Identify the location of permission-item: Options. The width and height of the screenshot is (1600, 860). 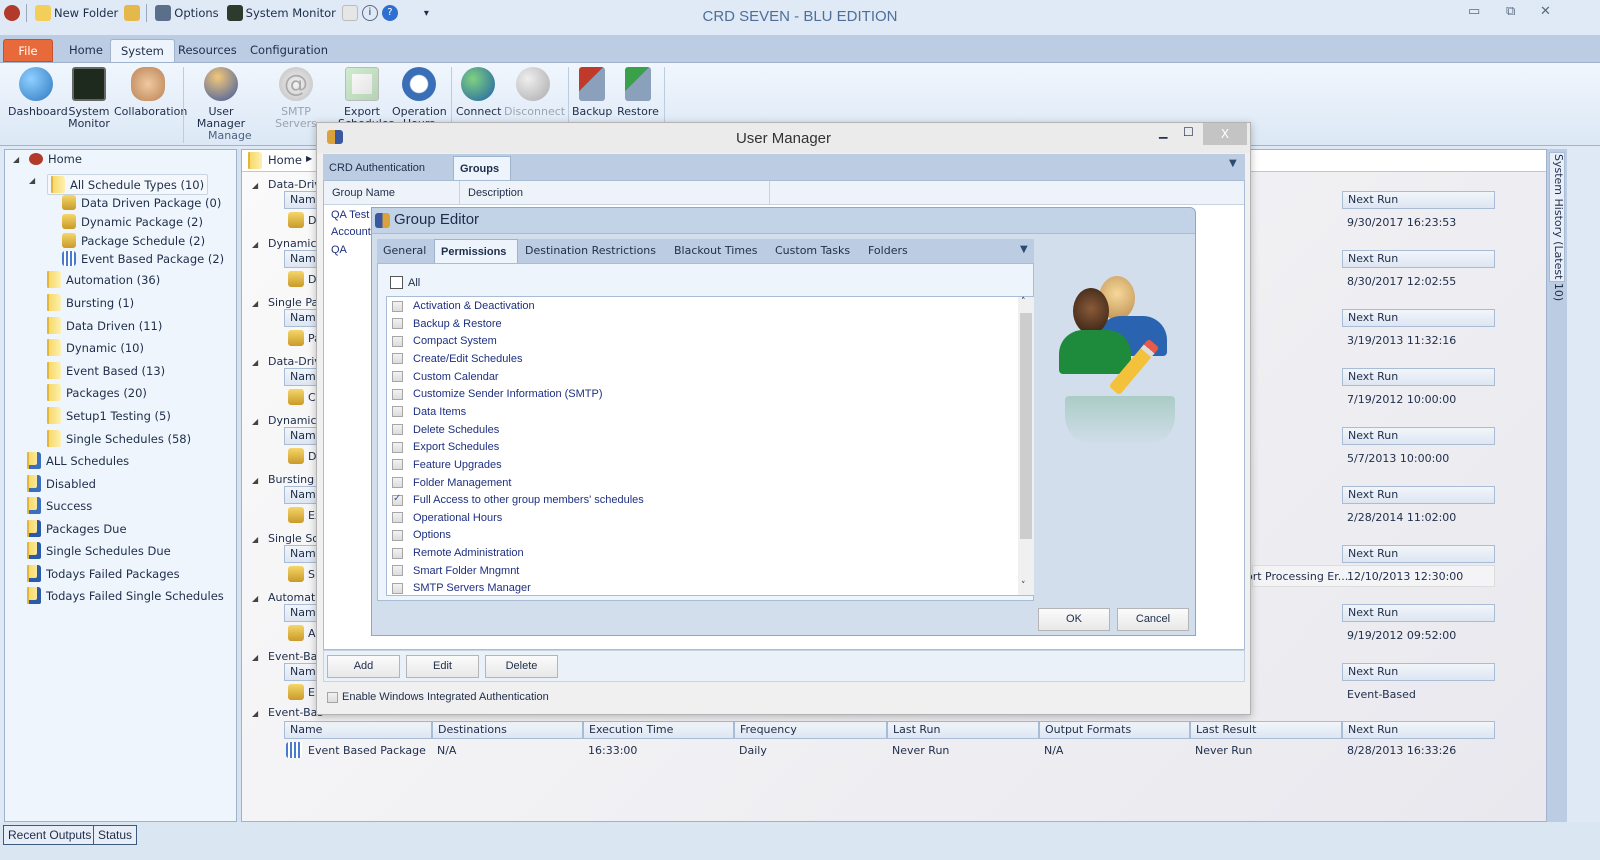
(421, 535).